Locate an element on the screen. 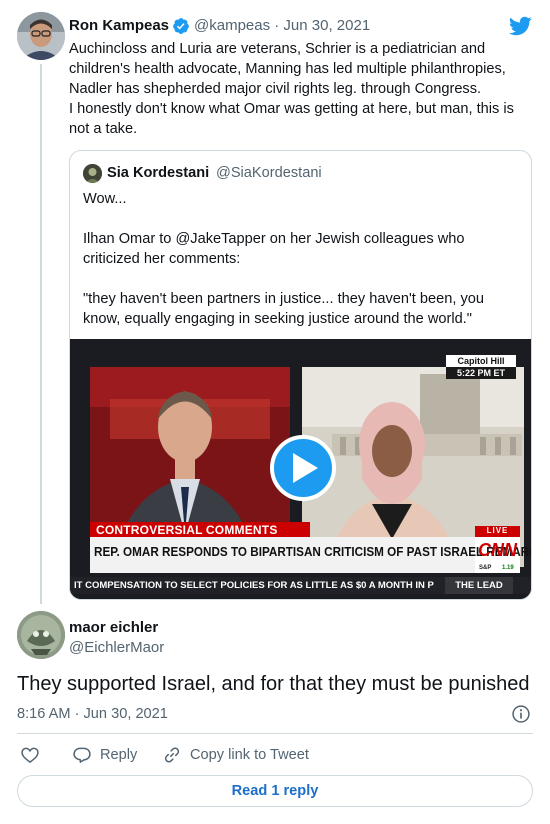  reply-avatar is located at coordinates (41, 635).